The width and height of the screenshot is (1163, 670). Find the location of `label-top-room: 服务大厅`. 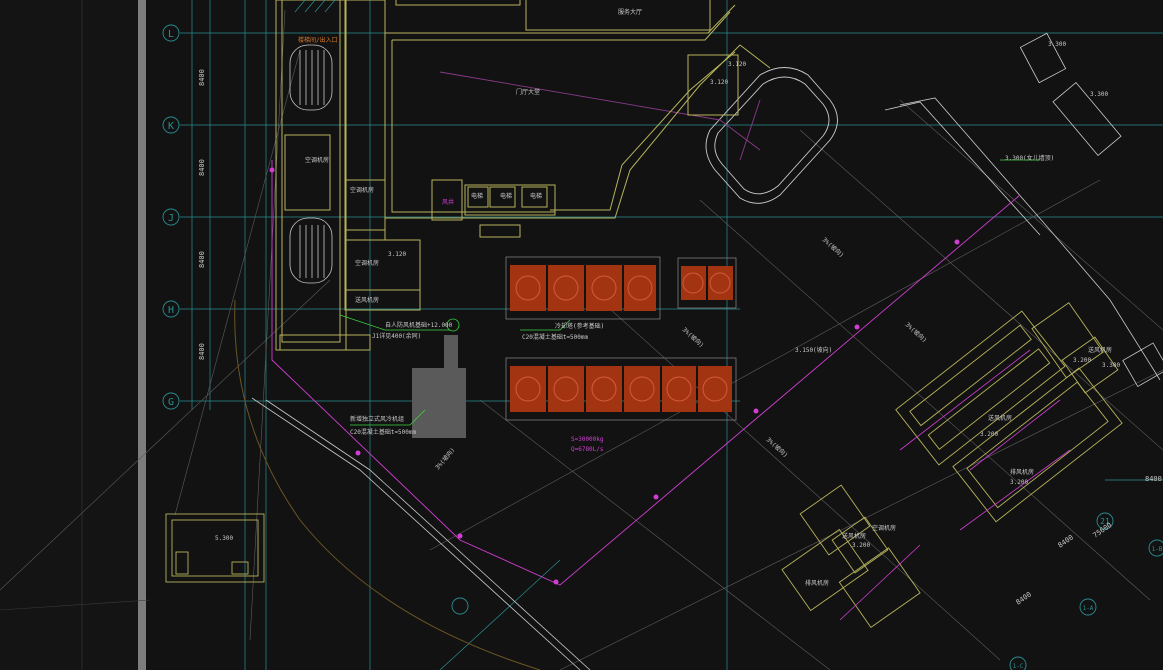

label-top-room: 服务大厅 is located at coordinates (630, 12).